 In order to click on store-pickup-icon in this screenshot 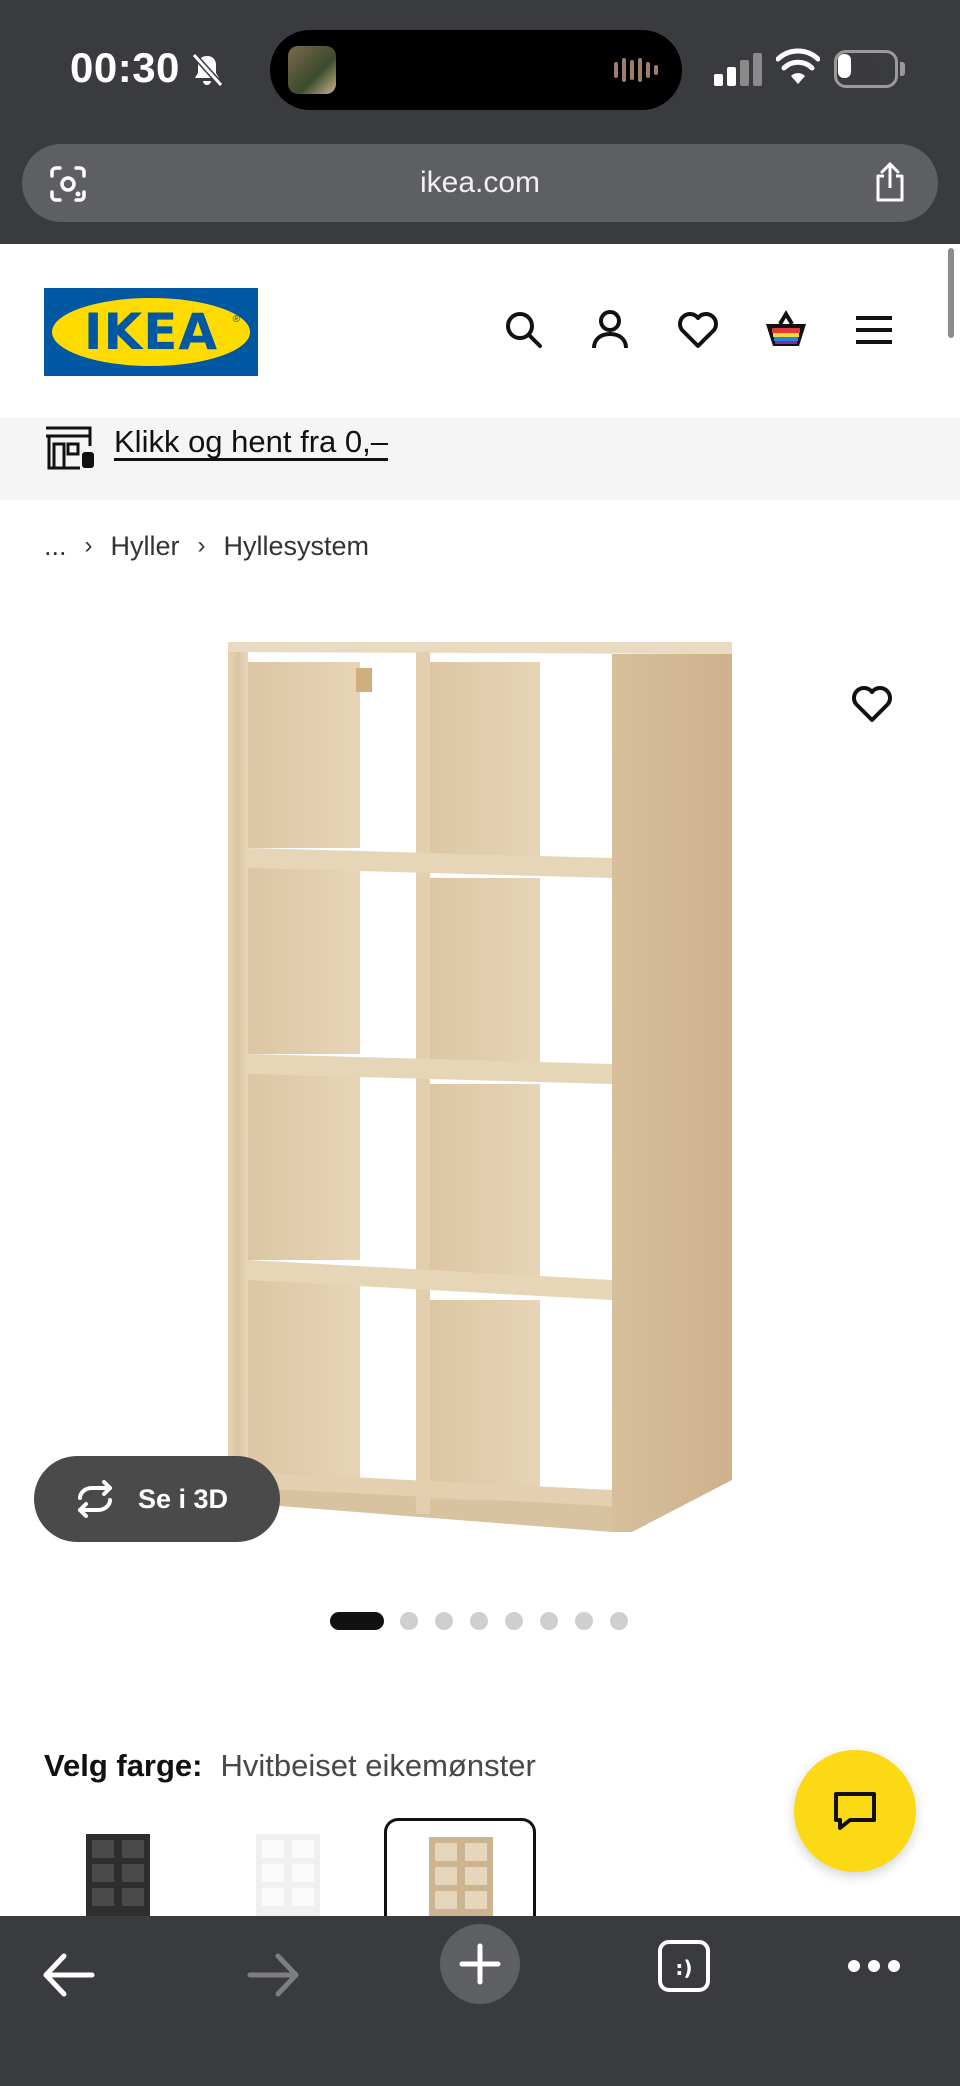, I will do `click(70, 448)`.